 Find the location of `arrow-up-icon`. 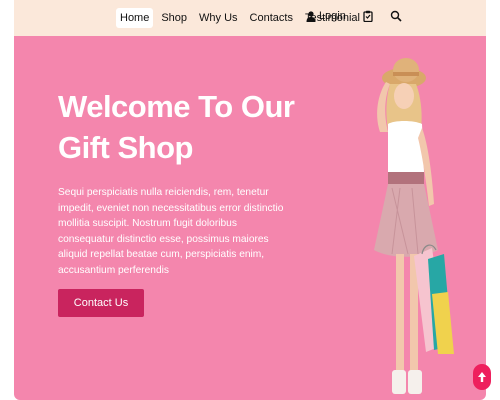

arrow-up-icon is located at coordinates (482, 377).